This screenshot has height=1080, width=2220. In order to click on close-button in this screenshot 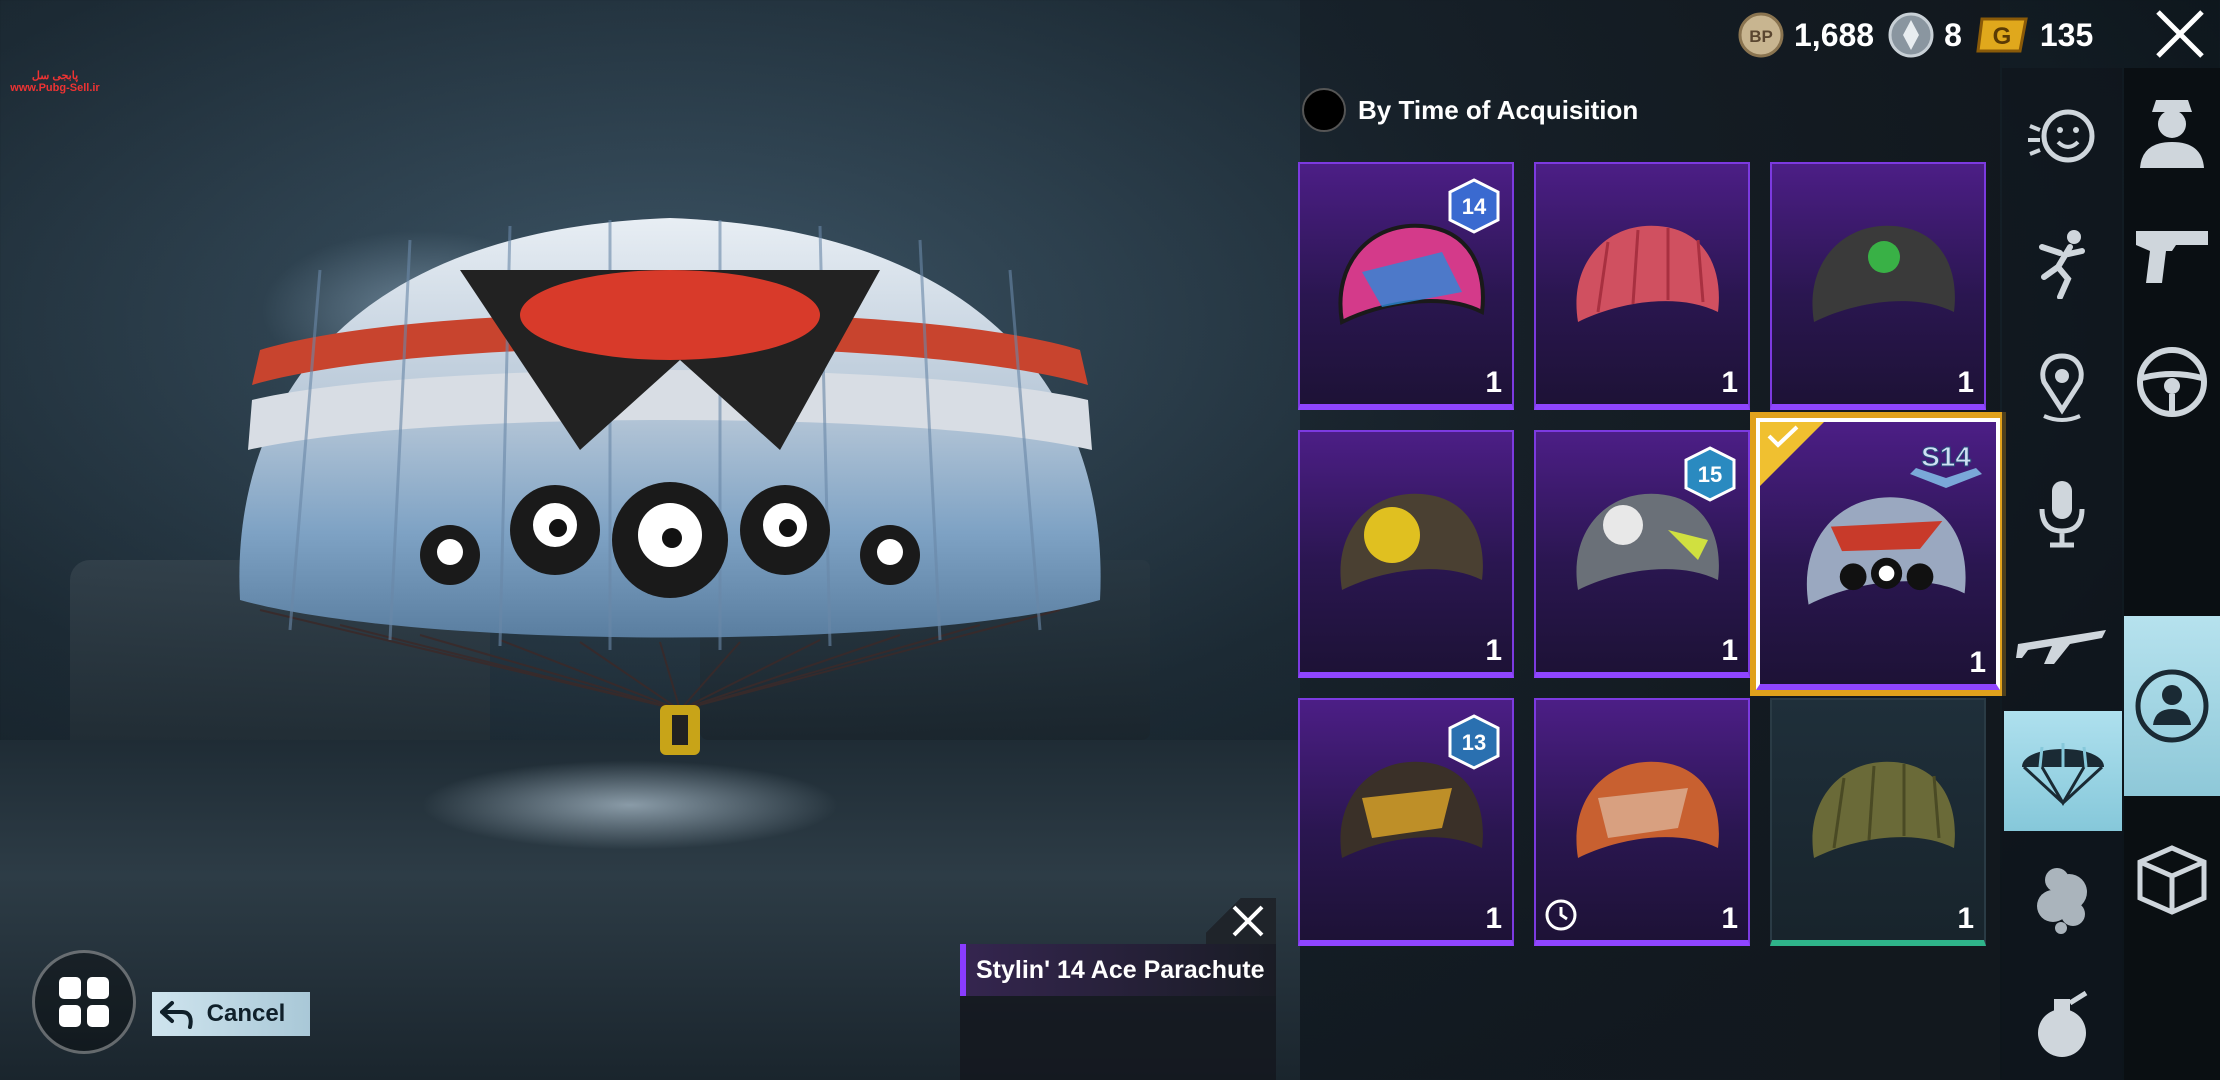, I will do `click(2180, 34)`.